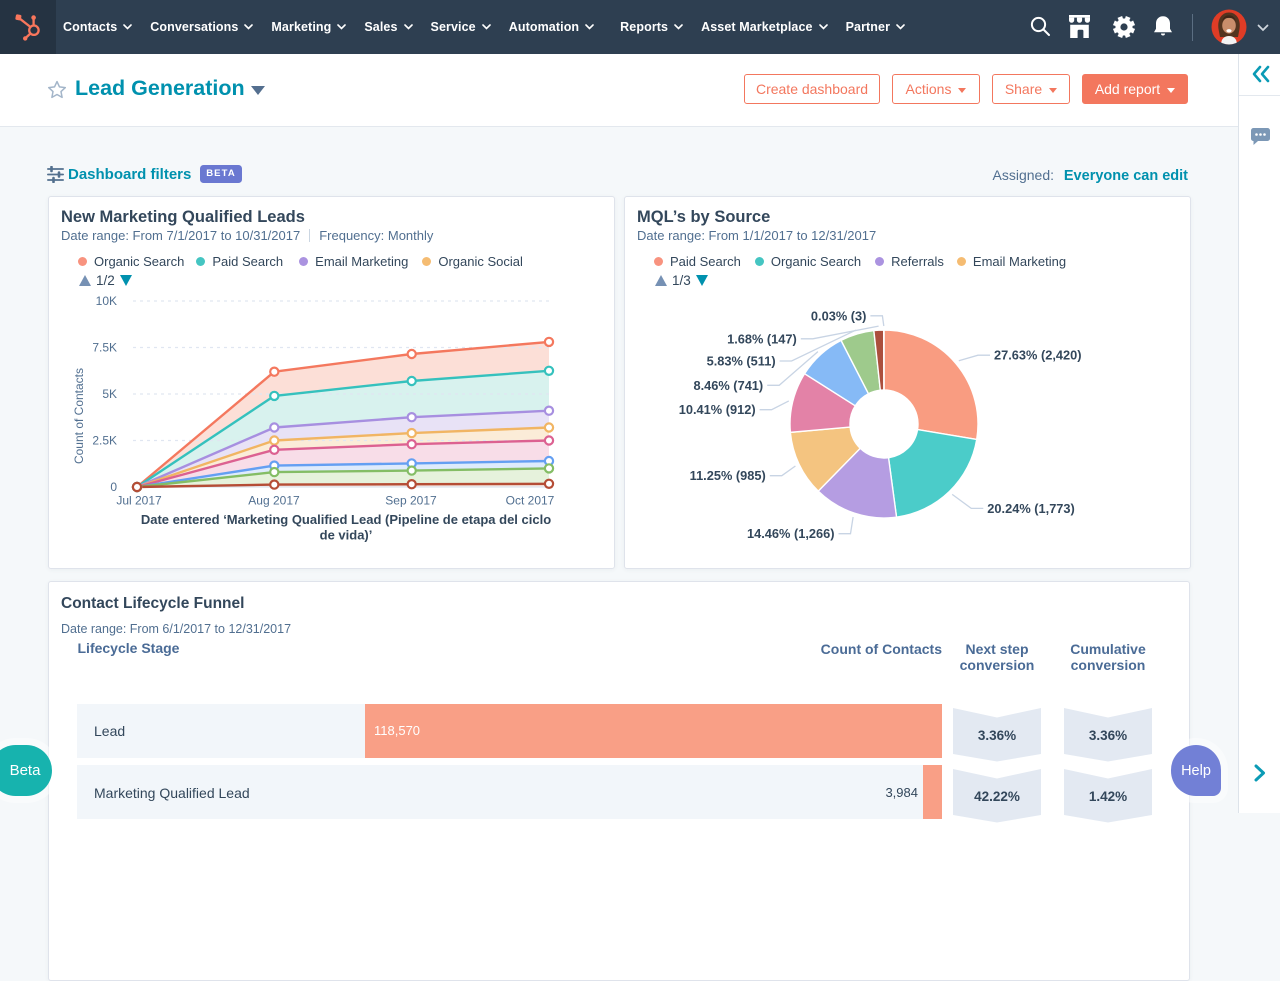 The width and height of the screenshot is (1280, 981). I want to click on svg-text: 5.83% (511), so click(741, 361).